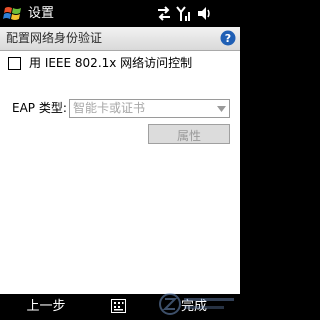 The image size is (320, 320). What do you see at coordinates (204, 13) in the screenshot?
I see `speaker-vibrate-icon` at bounding box center [204, 13].